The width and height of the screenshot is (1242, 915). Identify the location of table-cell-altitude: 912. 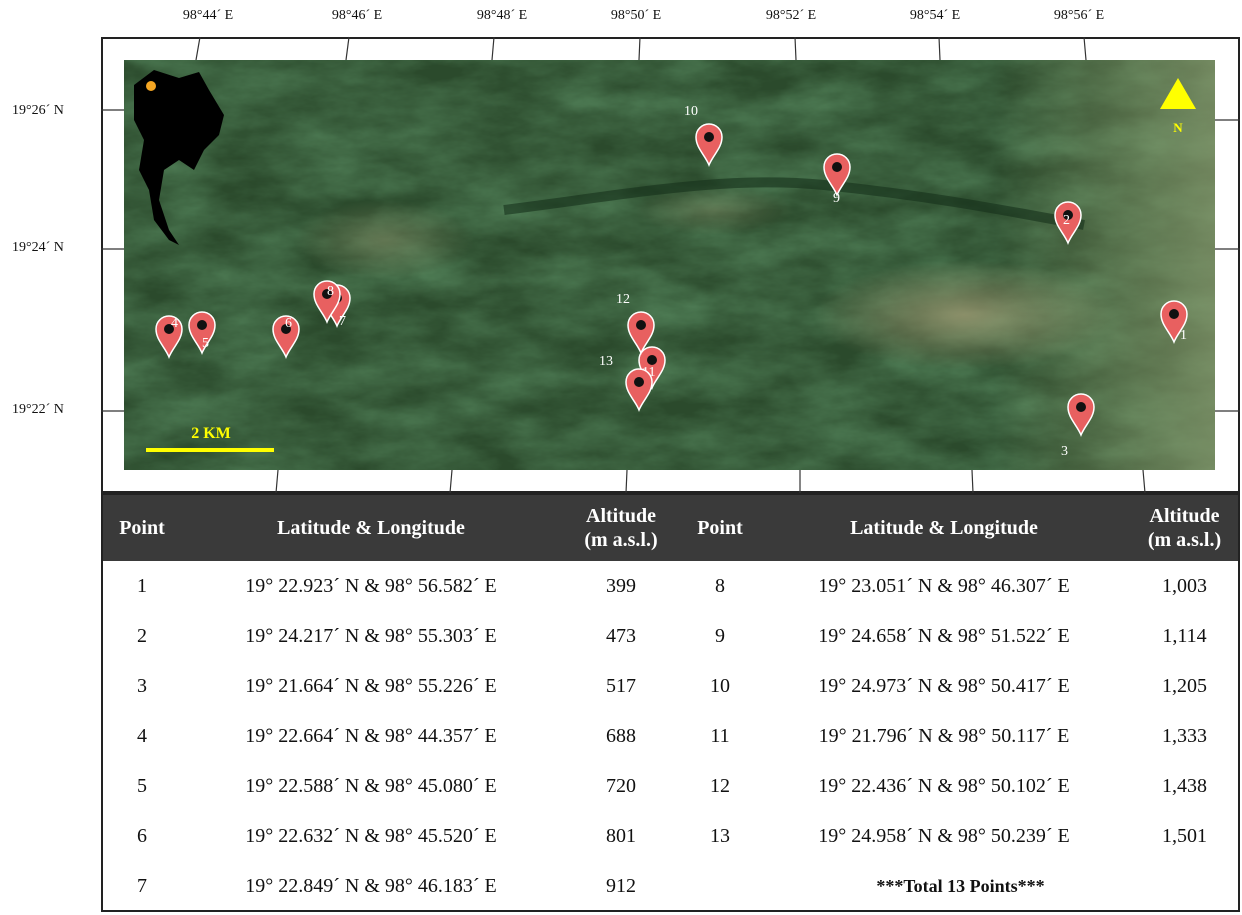
(621, 885).